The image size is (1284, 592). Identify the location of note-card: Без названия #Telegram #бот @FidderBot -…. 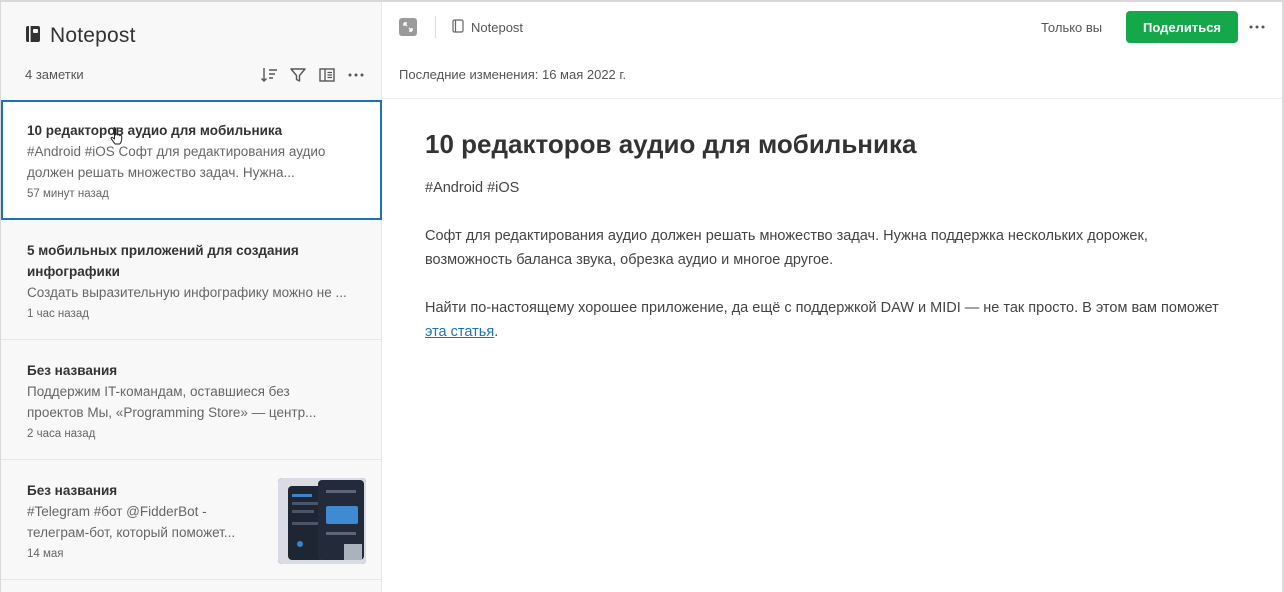
(191, 520).